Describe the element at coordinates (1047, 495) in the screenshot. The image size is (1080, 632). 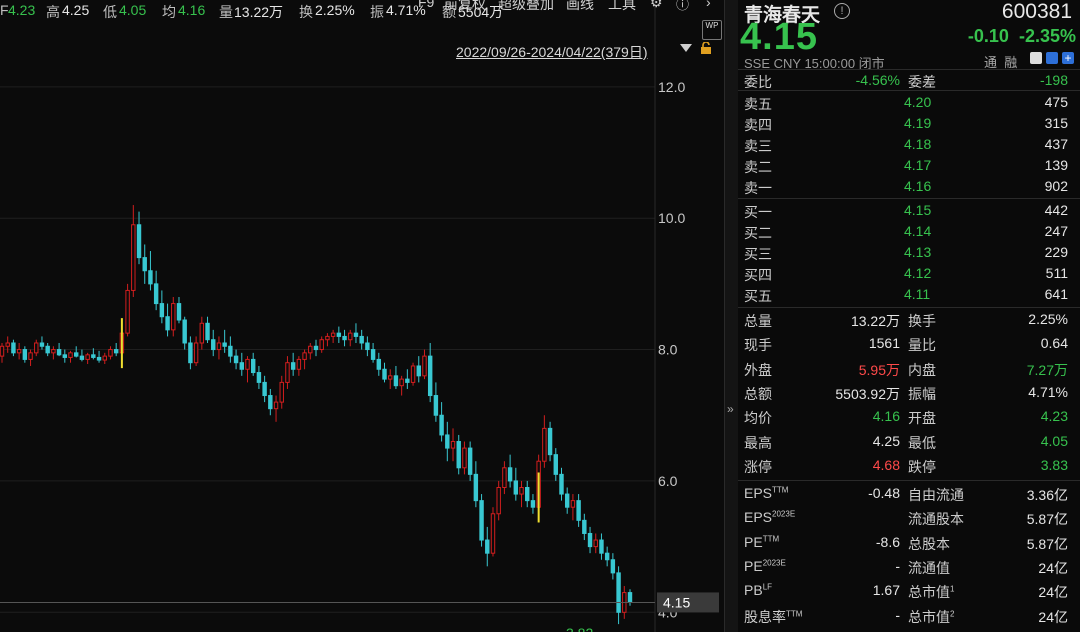
I see `fund-value: 3.36亿` at that location.